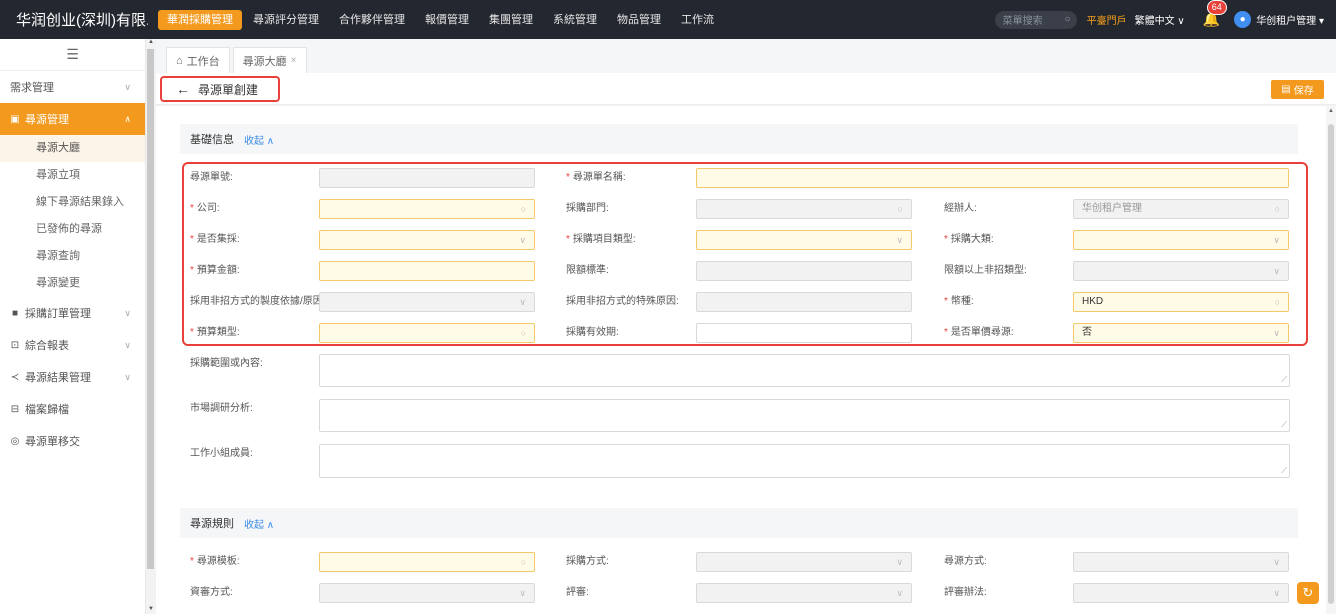  Describe the element at coordinates (200, 19) in the screenshot. I see `nav-procurement: 華潤採購管理` at that location.